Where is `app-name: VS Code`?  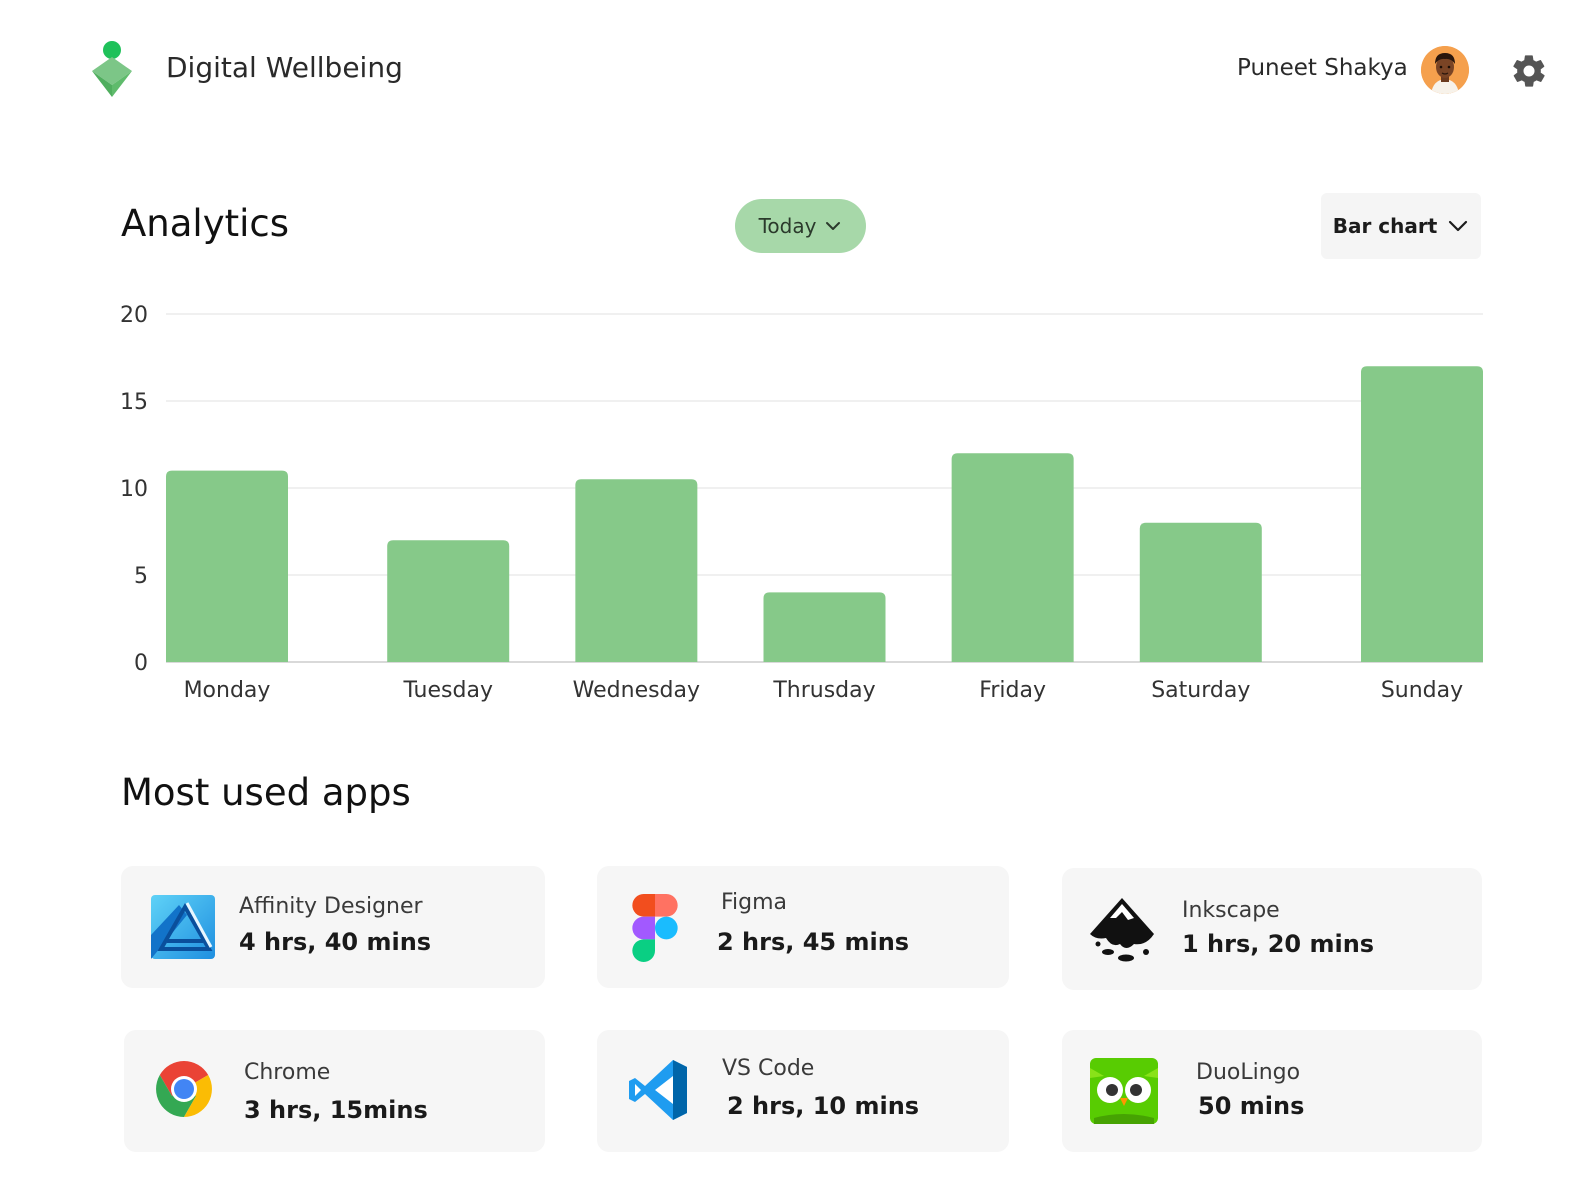 app-name: VS Code is located at coordinates (768, 1068).